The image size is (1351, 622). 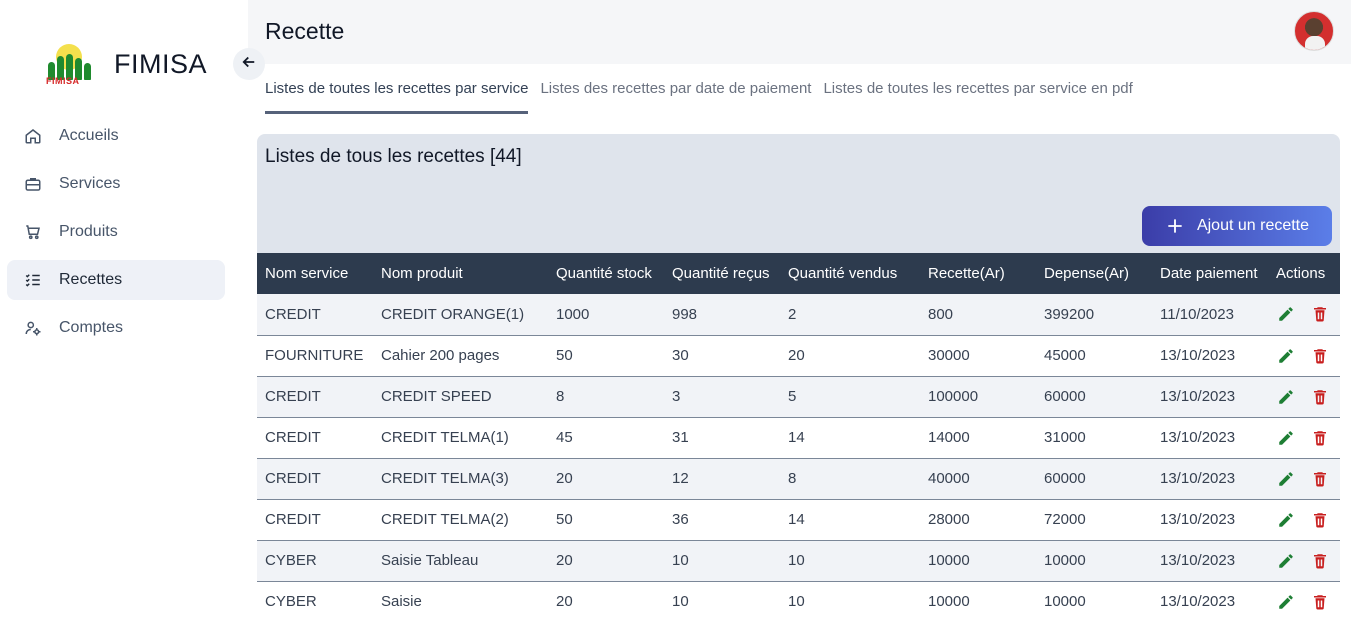 I want to click on cell-quantite-stock: 8, so click(x=560, y=396).